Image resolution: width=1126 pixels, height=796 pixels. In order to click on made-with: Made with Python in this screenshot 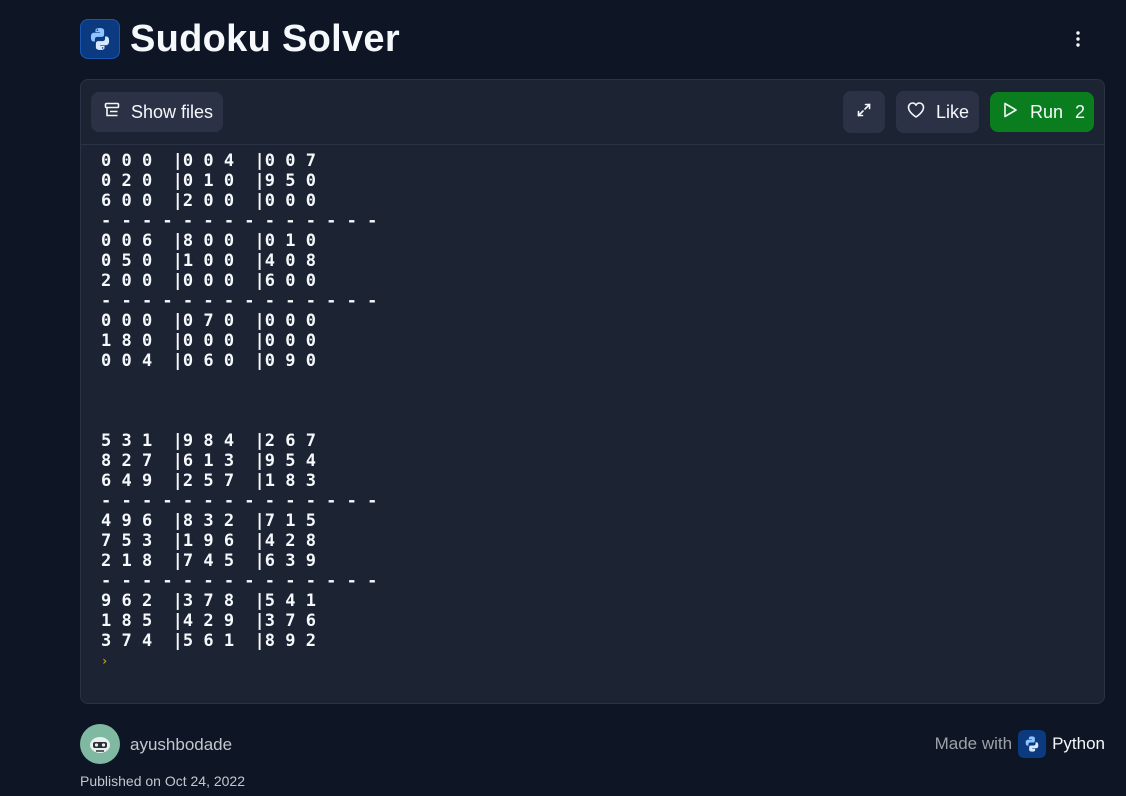, I will do `click(1020, 744)`.